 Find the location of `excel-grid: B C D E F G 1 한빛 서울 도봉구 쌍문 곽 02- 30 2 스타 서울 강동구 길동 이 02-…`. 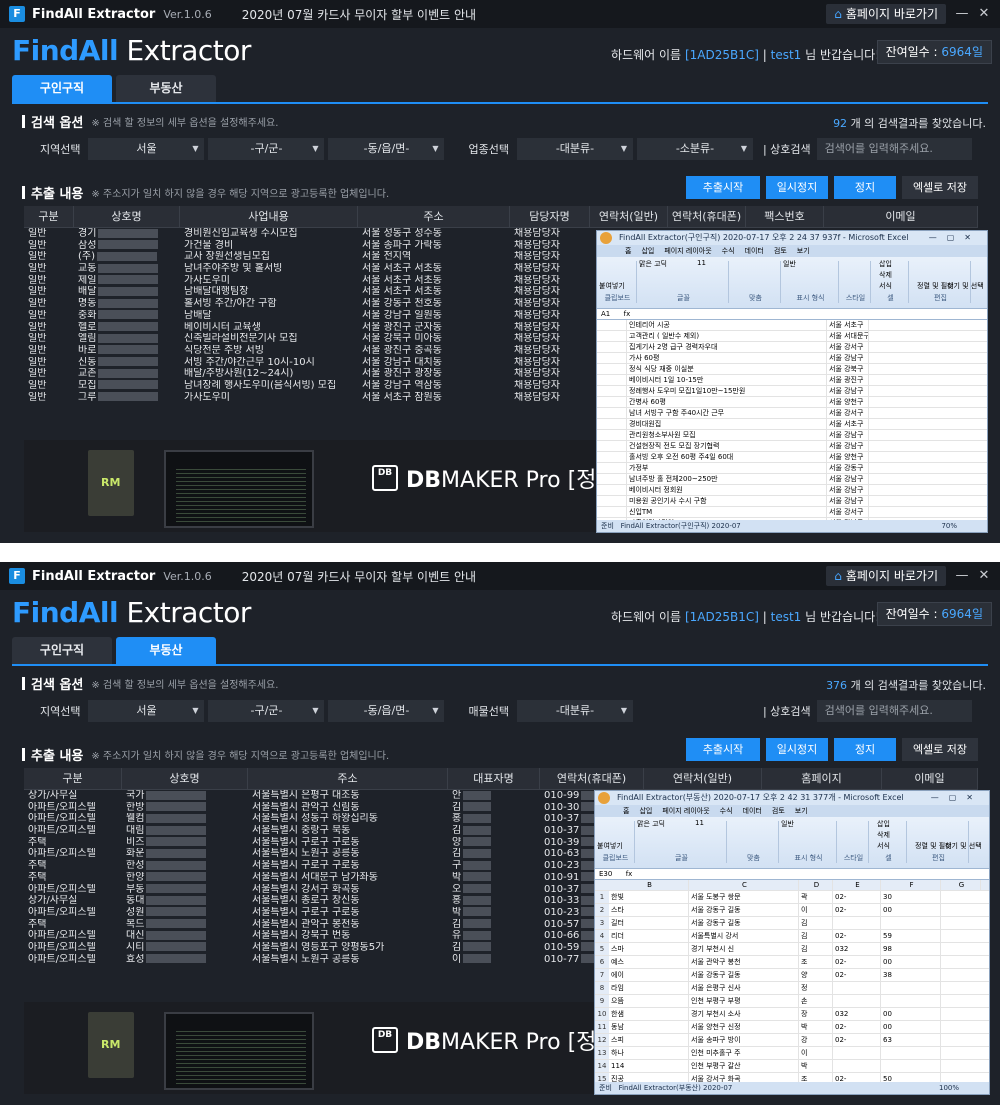

excel-grid: B C D E F G 1 한빛 서울 도봉구 쌍문 곽 02- 30 2 스타 서울 강동구 길동 이 02-… is located at coordinates (792, 983).